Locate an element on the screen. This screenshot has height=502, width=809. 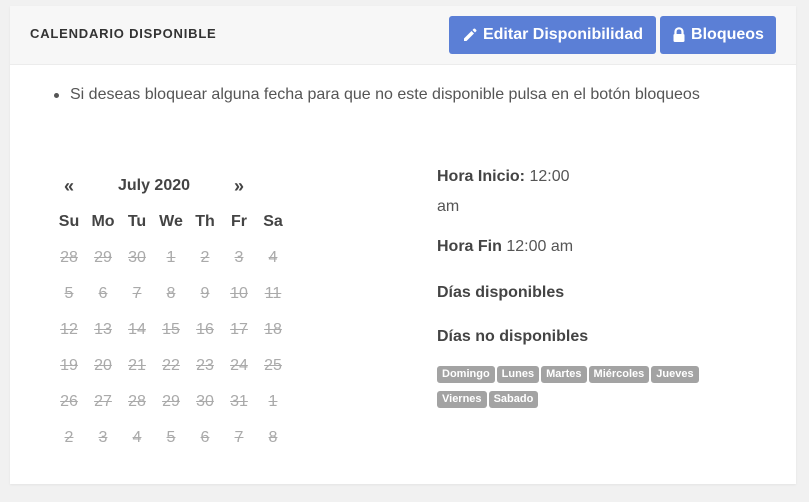
weekday-header: Fr is located at coordinates (239, 221).